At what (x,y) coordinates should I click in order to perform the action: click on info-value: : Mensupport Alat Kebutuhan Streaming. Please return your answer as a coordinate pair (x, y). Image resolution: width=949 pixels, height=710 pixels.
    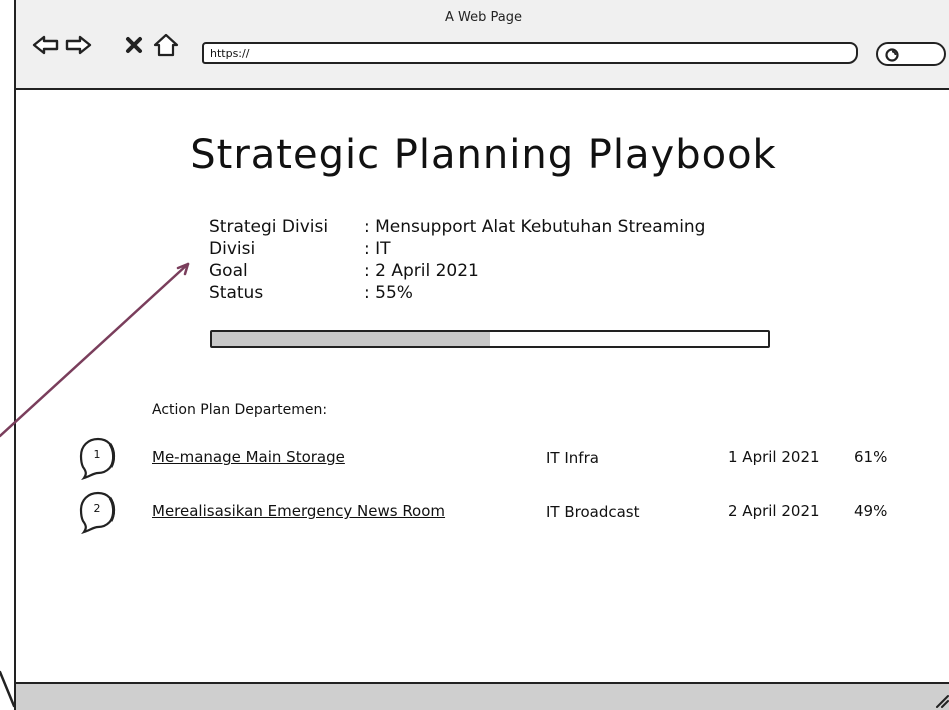
    Looking at the image, I should click on (535, 227).